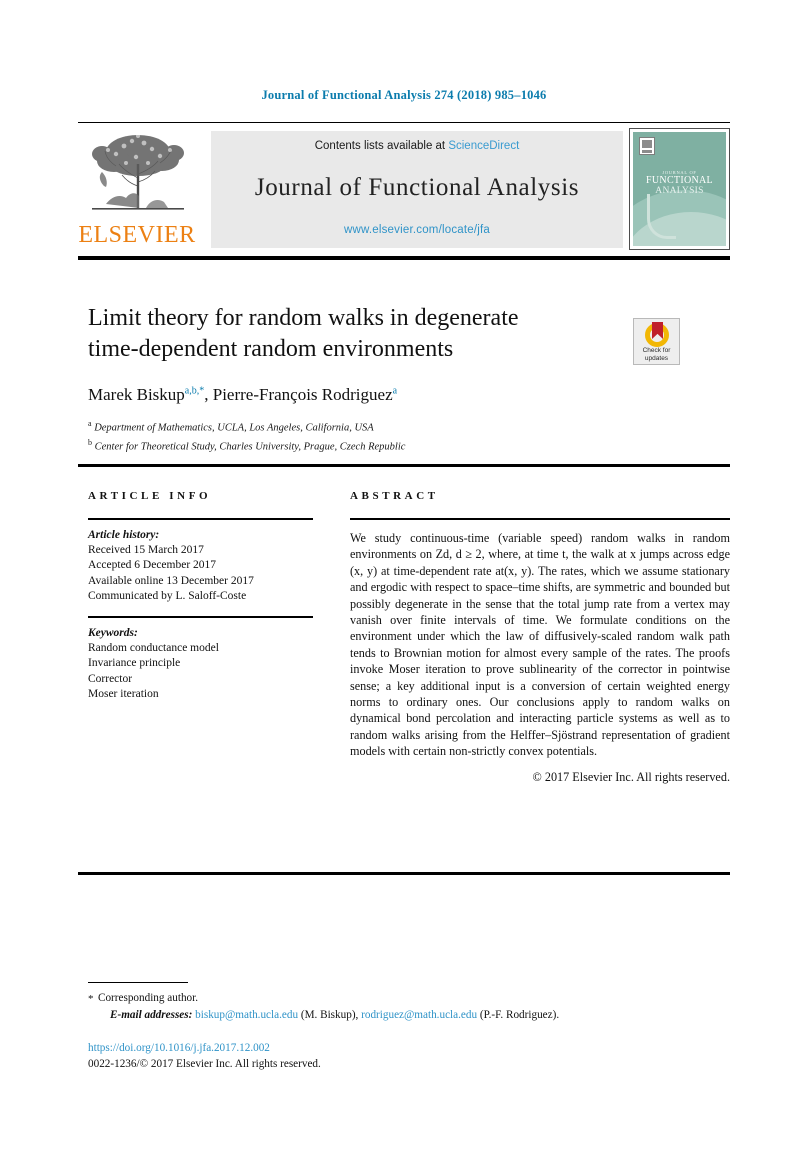 The image size is (808, 1162). What do you see at coordinates (381, 146) in the screenshot?
I see `contents-prefix: Contents lists available at` at bounding box center [381, 146].